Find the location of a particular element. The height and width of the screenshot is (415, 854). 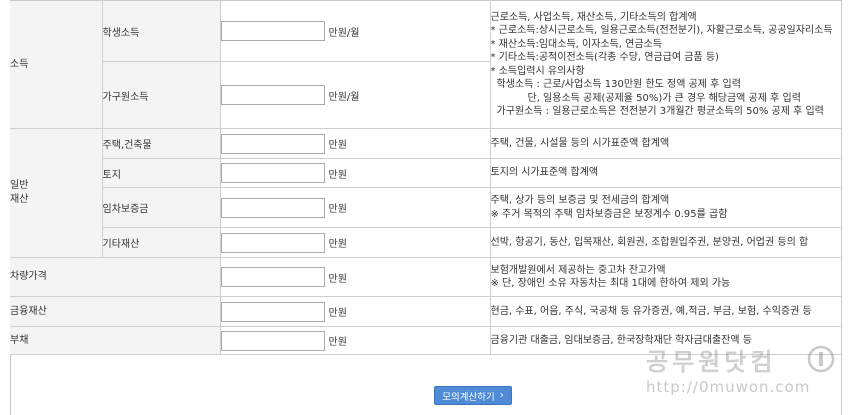

desc-line: * 소득입력시 유의사항 is located at coordinates (537, 71).